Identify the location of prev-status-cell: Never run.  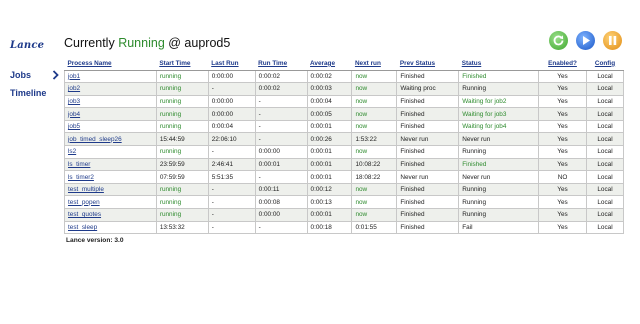
(428, 177).